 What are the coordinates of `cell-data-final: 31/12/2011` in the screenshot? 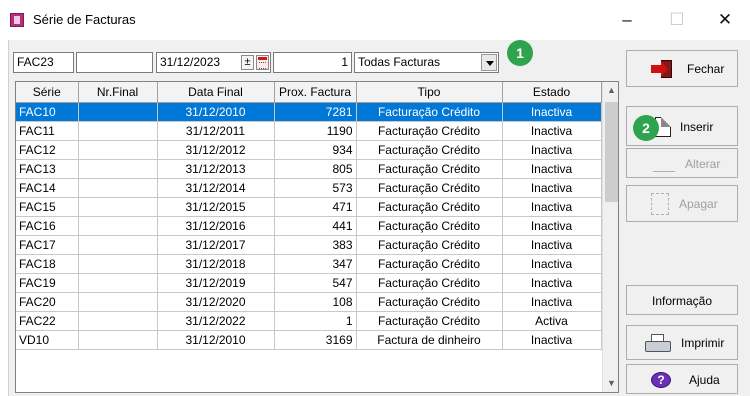 It's located at (216, 131).